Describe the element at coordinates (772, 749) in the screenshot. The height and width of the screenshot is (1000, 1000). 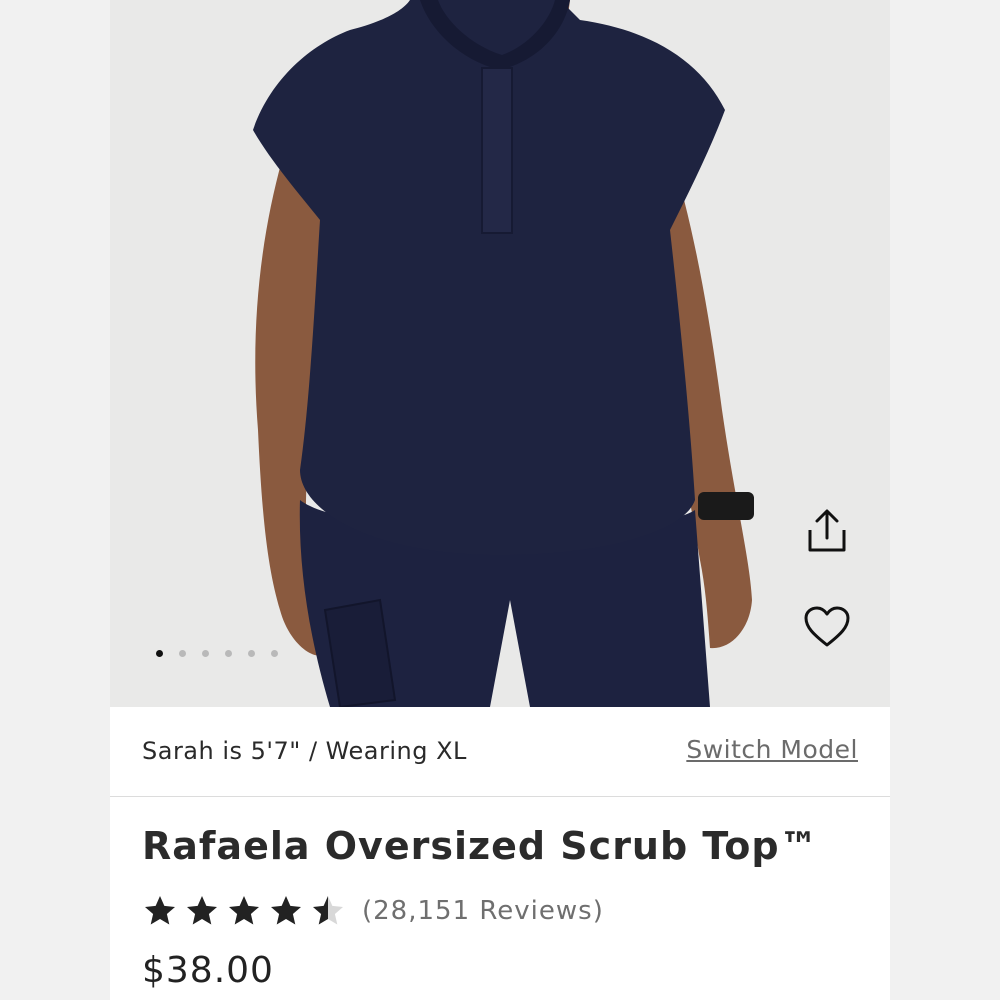
I see `switch-model-link: Switch Model` at that location.